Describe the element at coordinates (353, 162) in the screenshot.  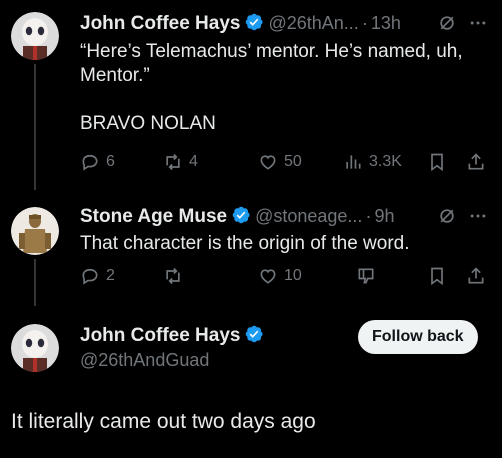
I see `views-icon` at that location.